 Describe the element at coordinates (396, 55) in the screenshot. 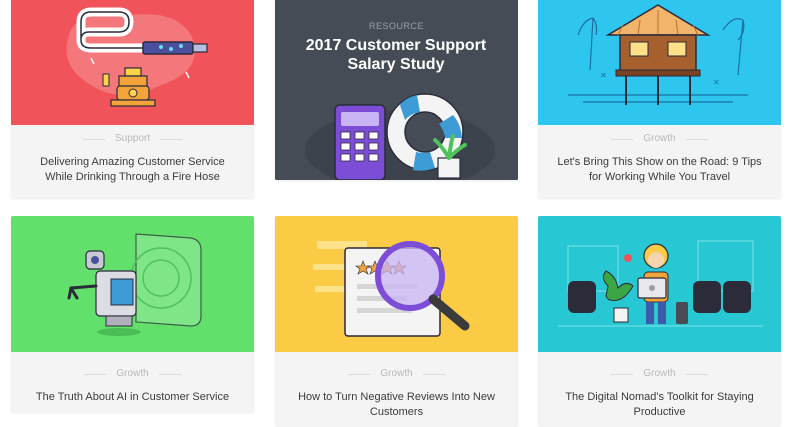

I see `card-title: 2017 Customer Support Salary Study` at that location.